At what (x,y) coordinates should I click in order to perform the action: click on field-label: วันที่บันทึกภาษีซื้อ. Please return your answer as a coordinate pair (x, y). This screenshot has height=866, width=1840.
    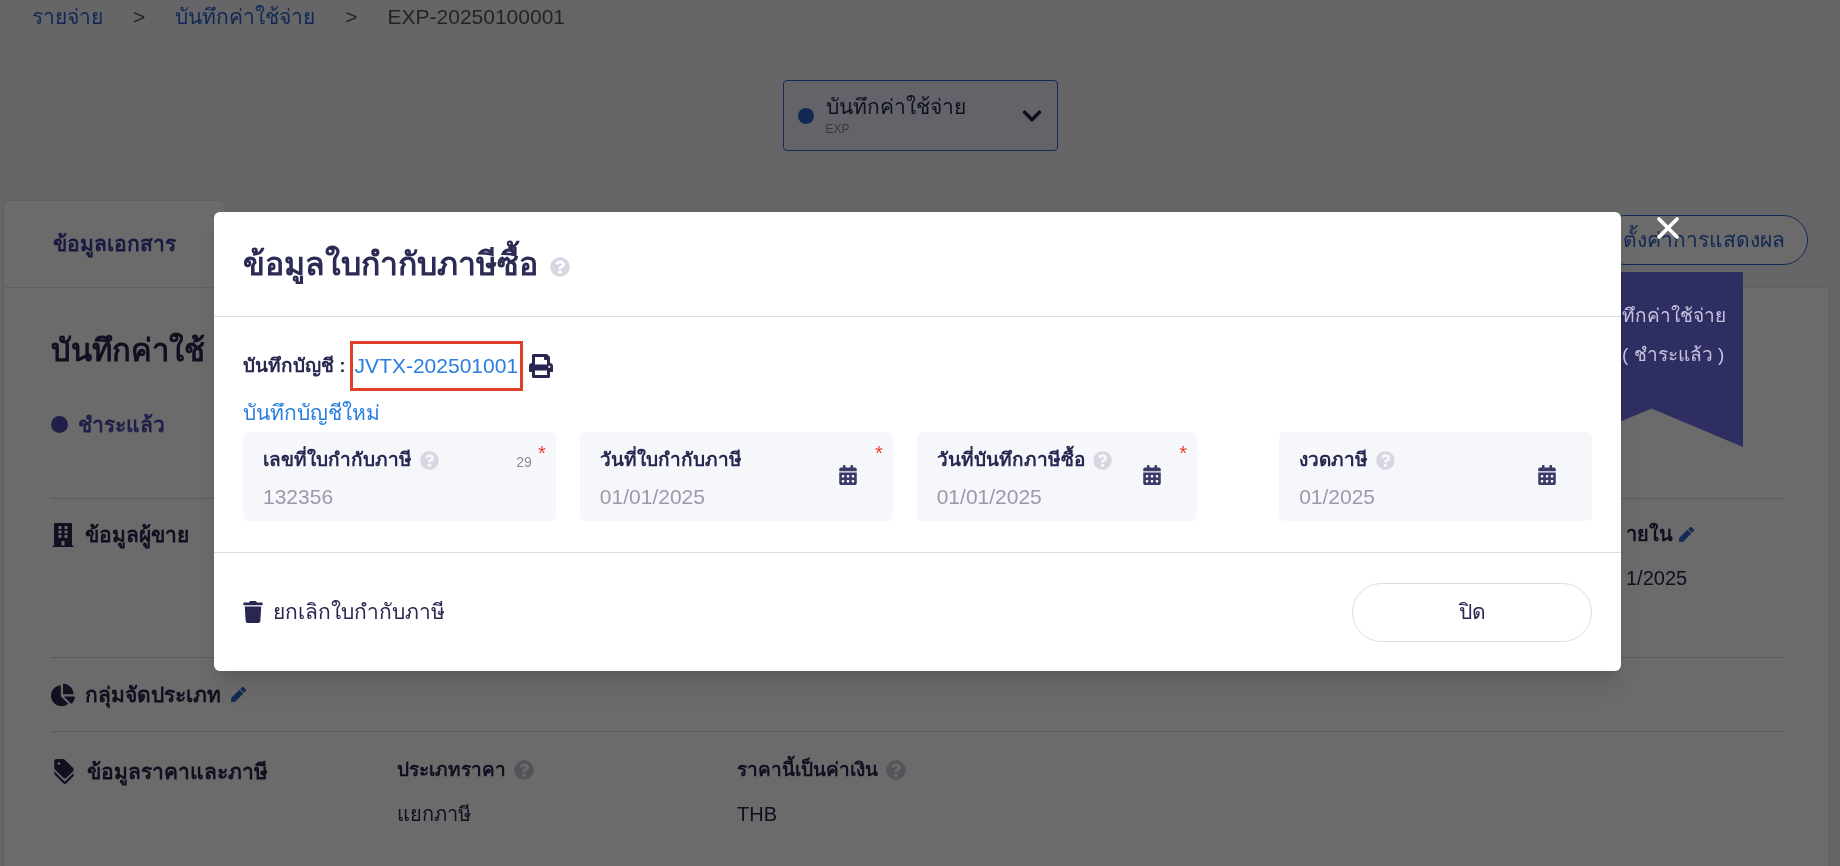
    Looking at the image, I should click on (1010, 460).